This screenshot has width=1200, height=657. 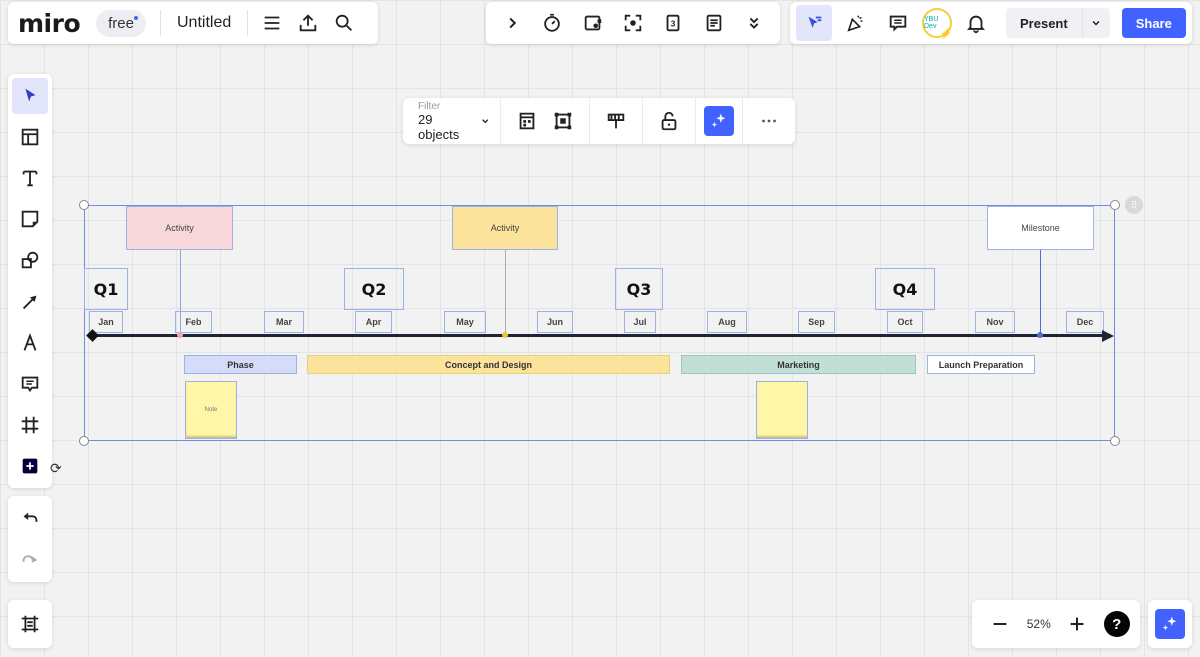 What do you see at coordinates (248, 23) in the screenshot?
I see `divider` at bounding box center [248, 23].